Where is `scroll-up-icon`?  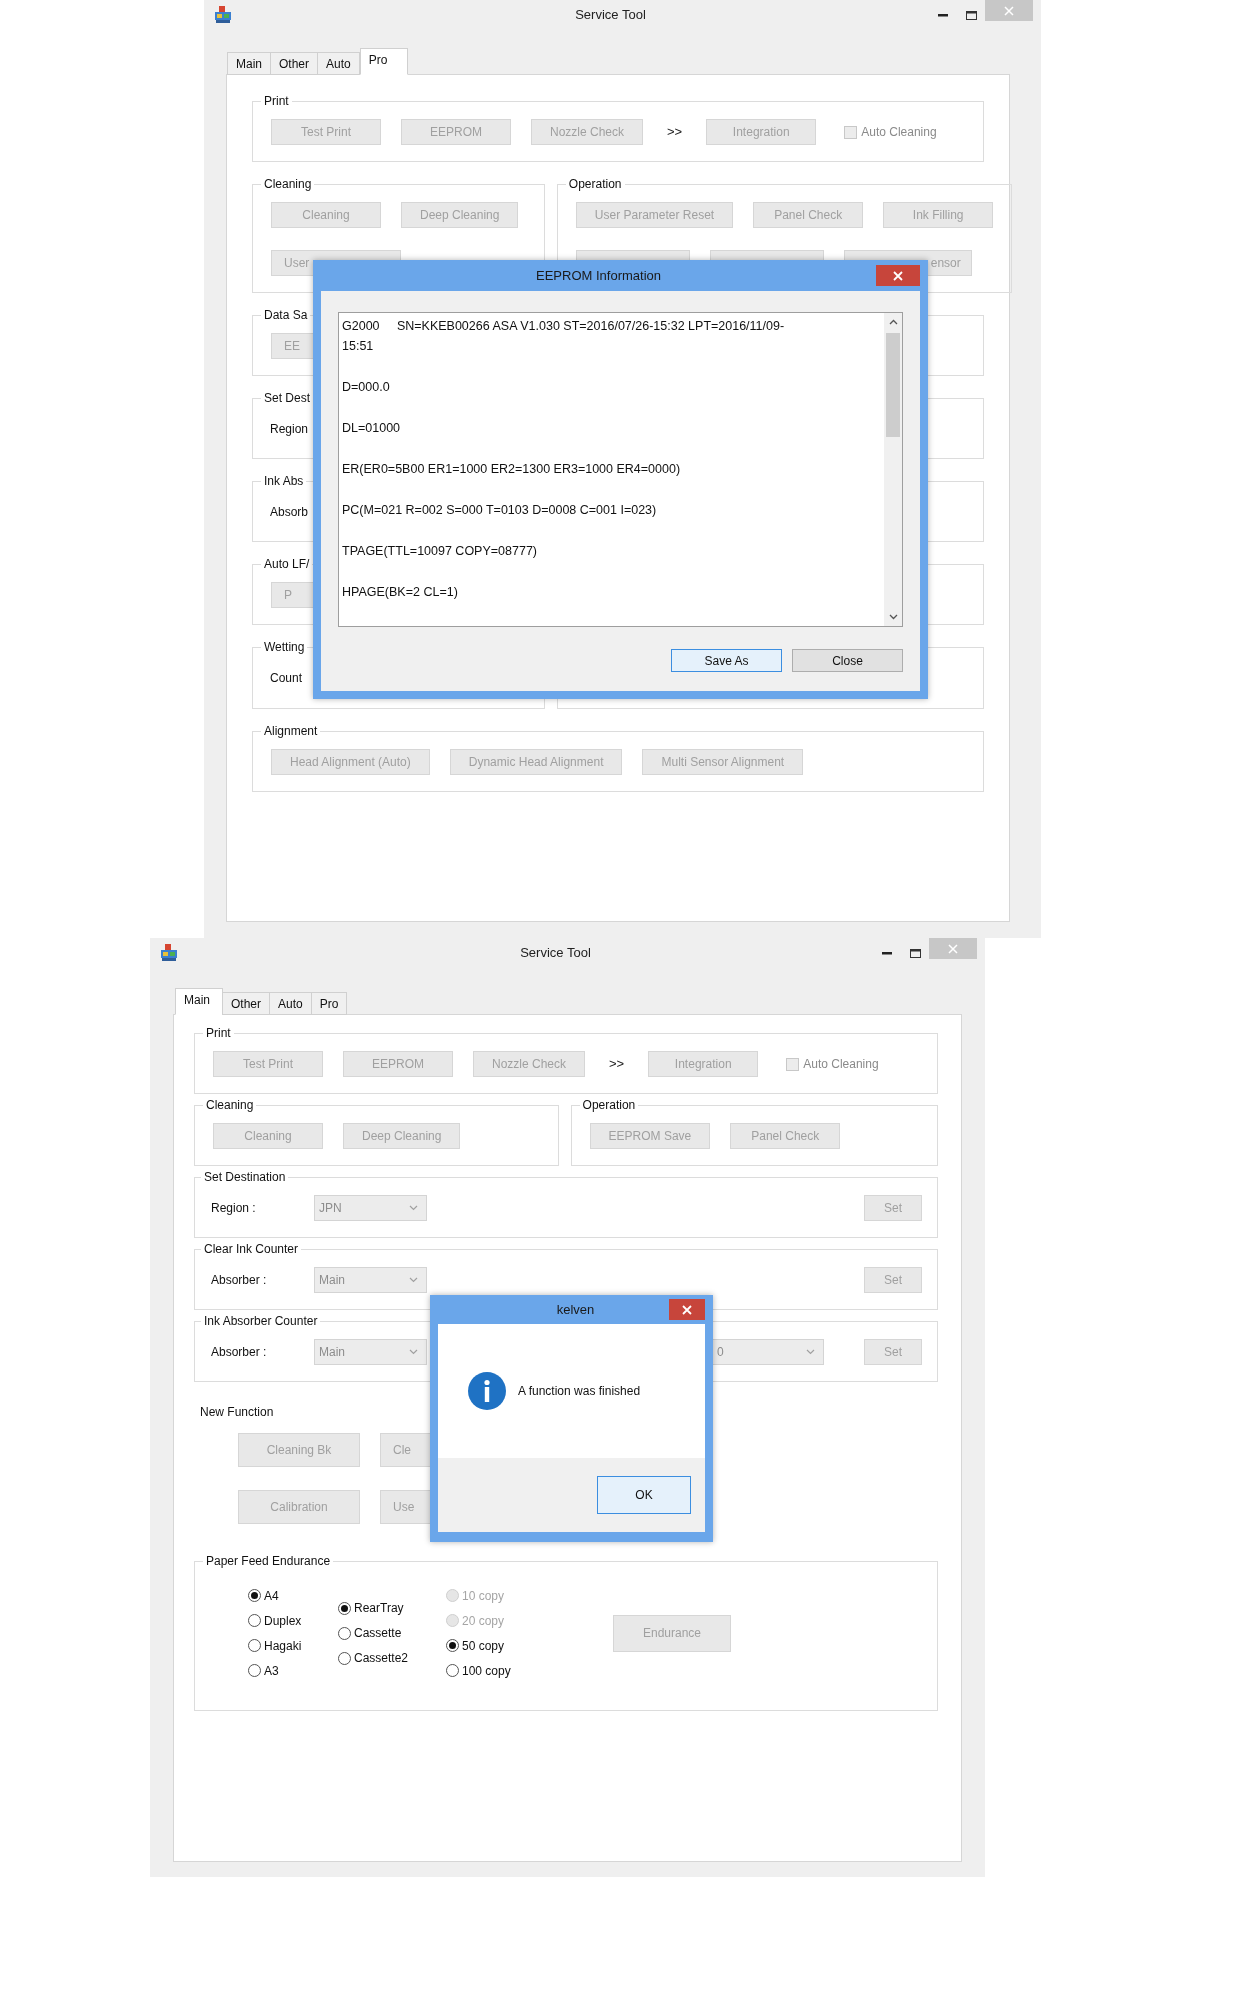
scroll-up-icon is located at coordinates (893, 322).